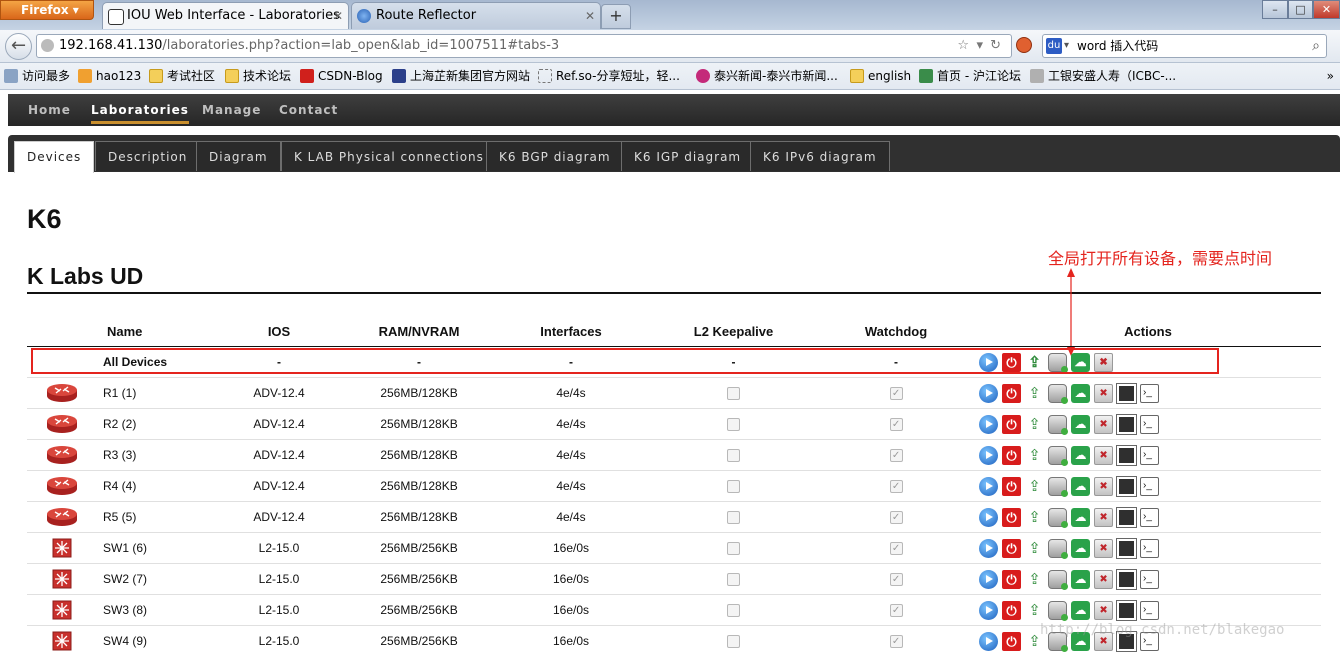 The height and width of the screenshot is (652, 1340). Describe the element at coordinates (109, 76) in the screenshot. I see `bookmark-item: hao123` at that location.